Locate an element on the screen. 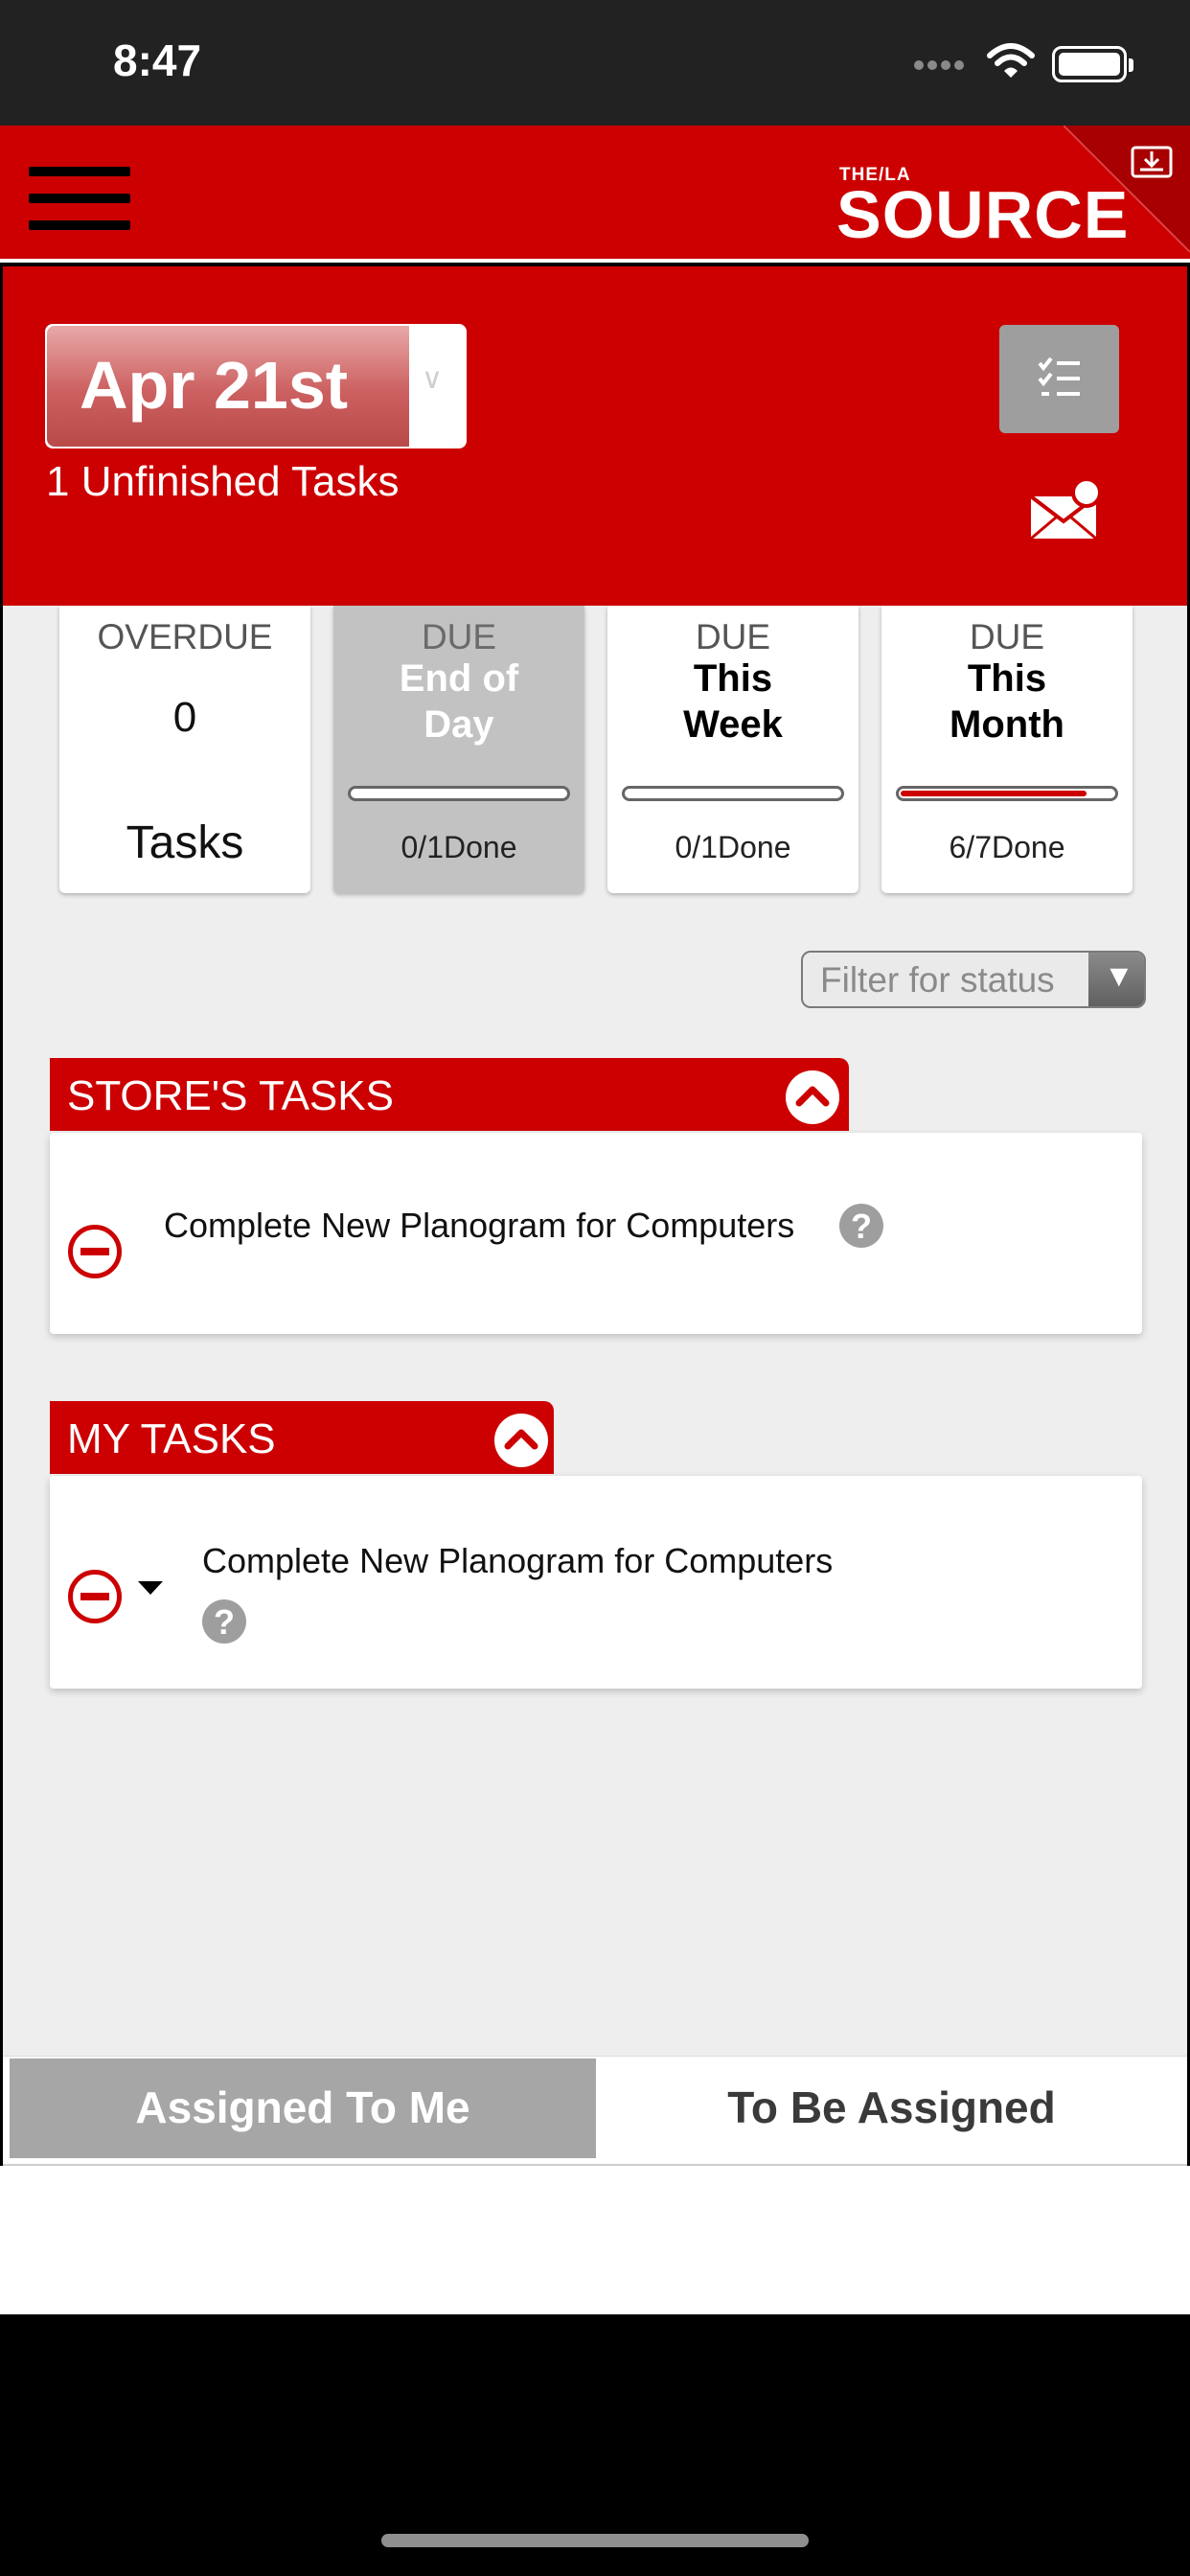 This screenshot has width=1190, height=2576. dropdown-arrow-button: ▼ is located at coordinates (1116, 979).